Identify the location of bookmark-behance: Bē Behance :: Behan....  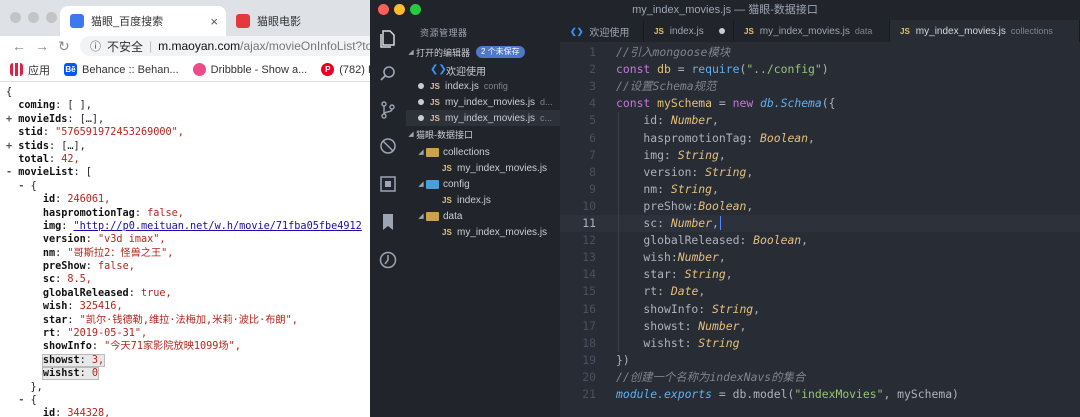
(121, 69).